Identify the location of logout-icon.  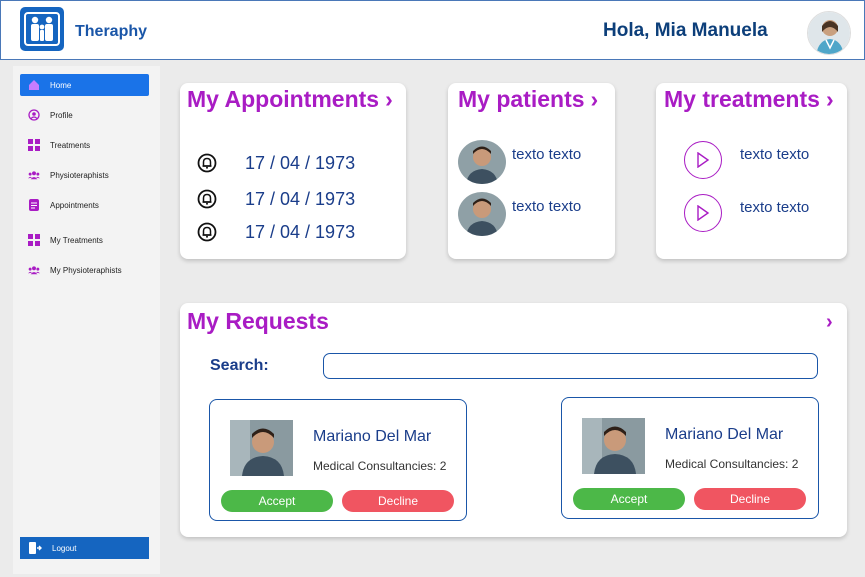
(35, 548).